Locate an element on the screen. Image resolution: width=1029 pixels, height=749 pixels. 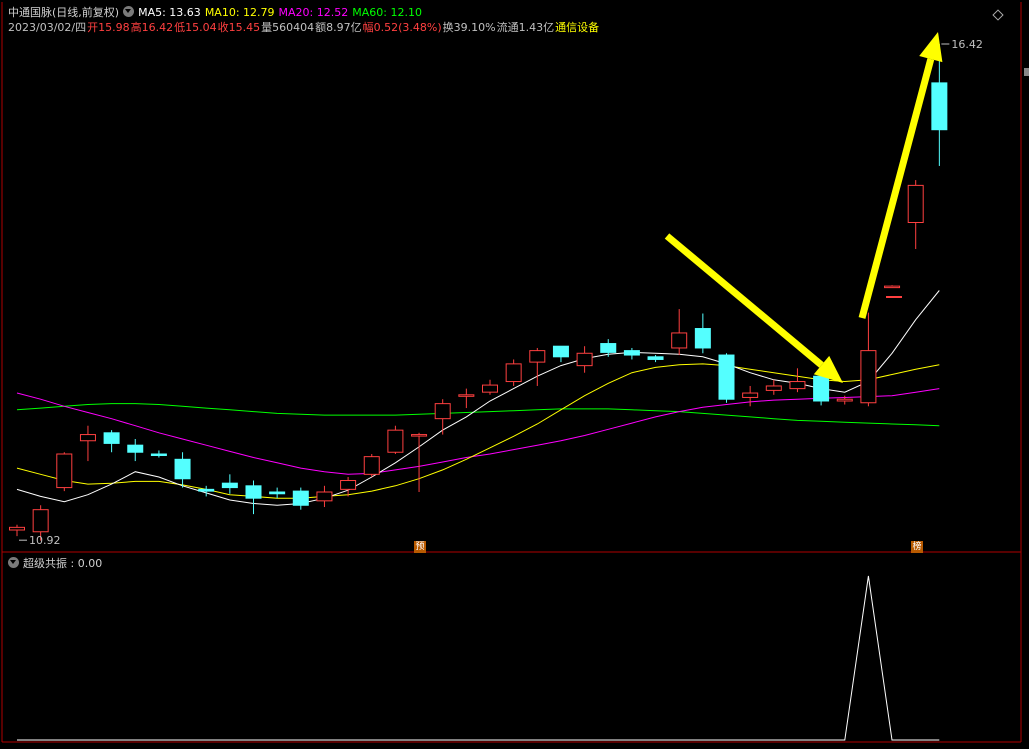
quote-low: 低15.04 is located at coordinates (195, 27).